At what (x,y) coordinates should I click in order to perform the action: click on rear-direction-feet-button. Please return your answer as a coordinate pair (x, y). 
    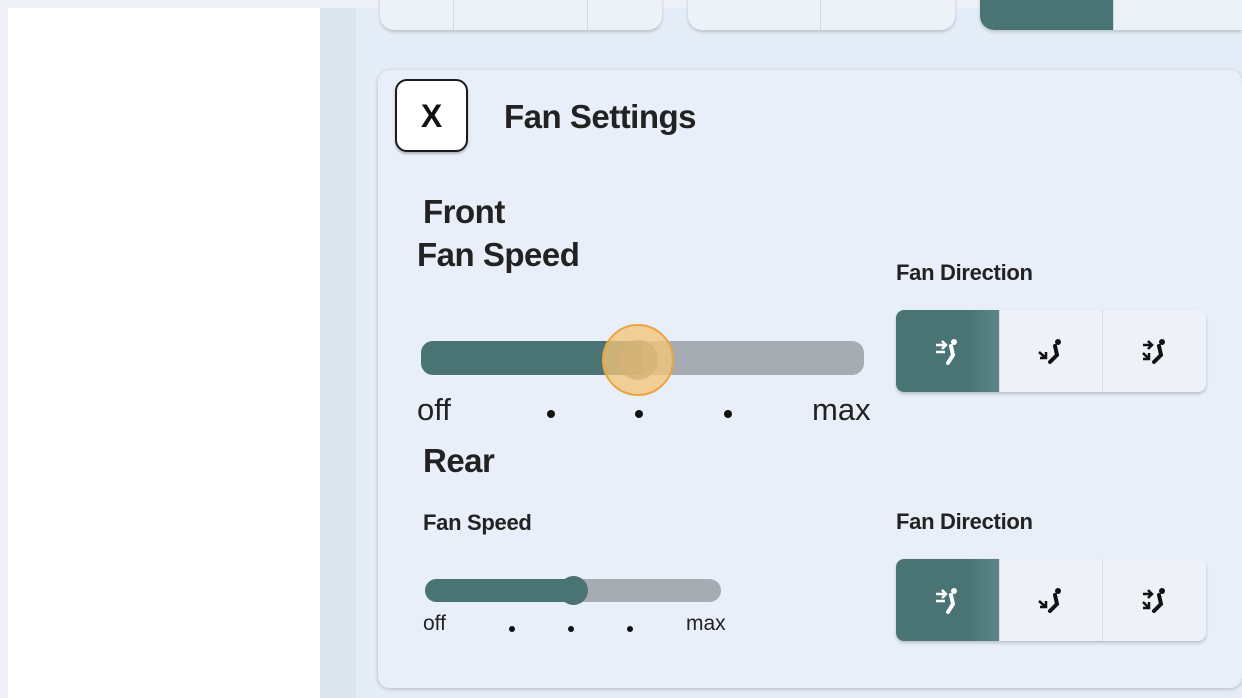
    Looking at the image, I should click on (1052, 600).